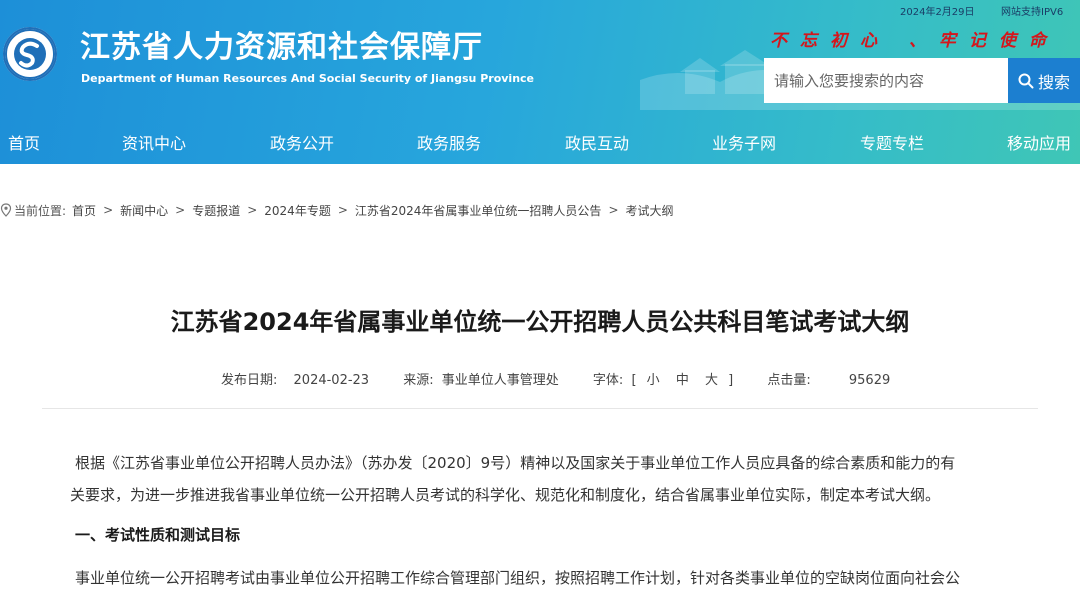 This screenshot has height=594, width=1080. What do you see at coordinates (297, 210) in the screenshot?
I see `breadcrumb-item-2024-topics: 2024年专题` at bounding box center [297, 210].